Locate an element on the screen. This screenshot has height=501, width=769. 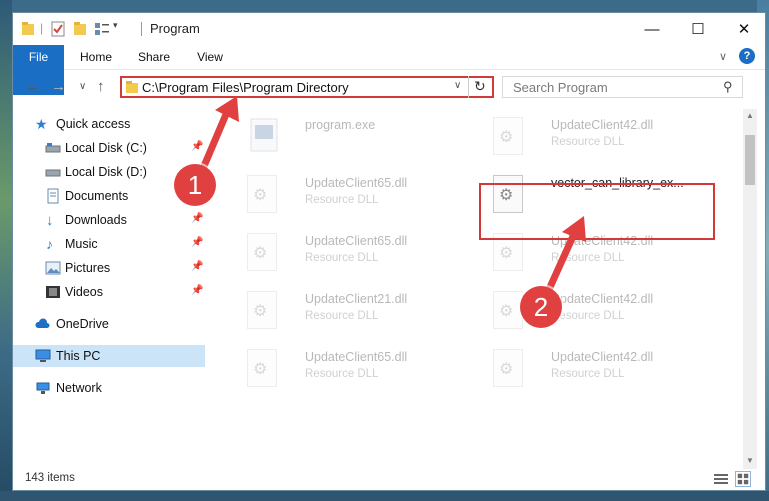
sidebar-item-label: Videos is located at coordinates (84, 292).